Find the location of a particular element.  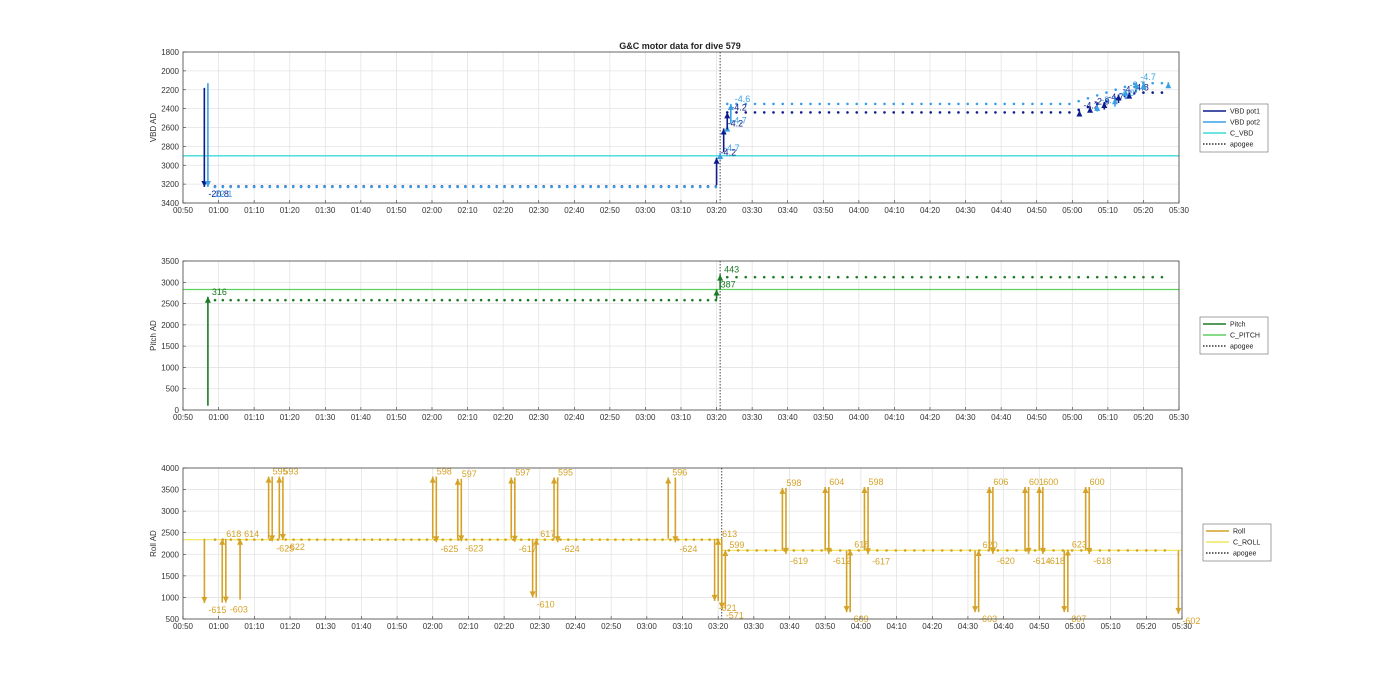

x-tick-label: 02:50 is located at coordinates (610, 417).